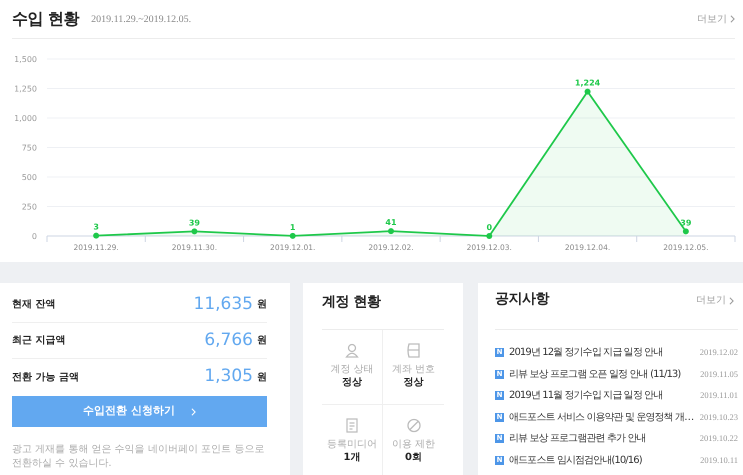 This screenshot has height=475, width=743. I want to click on notice-link: 2019년 11월 정기수입 지급 일정 안내, so click(601, 396).